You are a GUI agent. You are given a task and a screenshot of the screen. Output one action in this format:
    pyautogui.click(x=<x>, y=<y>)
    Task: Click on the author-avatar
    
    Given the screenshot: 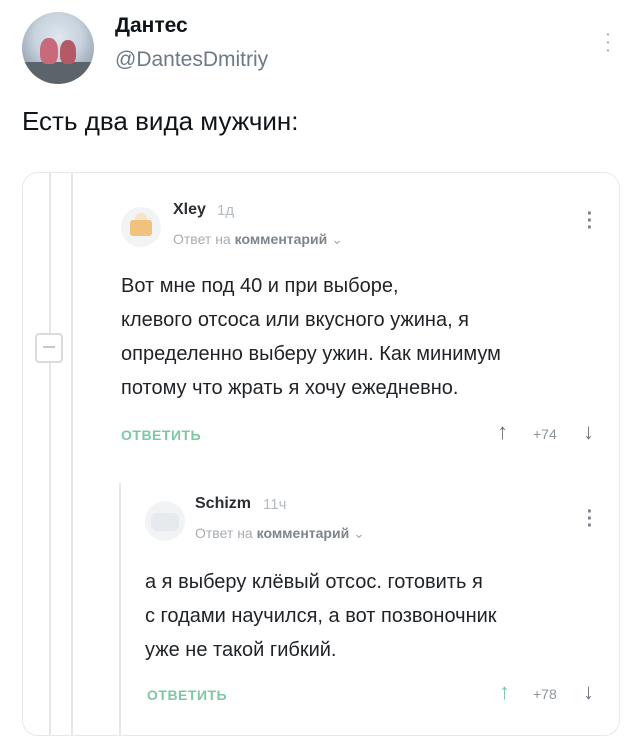 What is the action you would take?
    pyautogui.click(x=58, y=48)
    